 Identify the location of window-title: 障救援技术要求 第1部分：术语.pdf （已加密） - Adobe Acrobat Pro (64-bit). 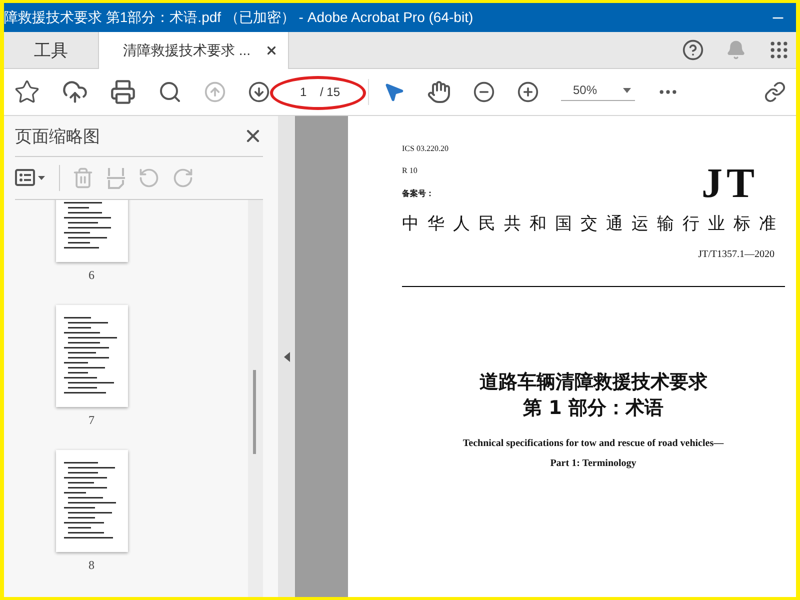
(239, 17).